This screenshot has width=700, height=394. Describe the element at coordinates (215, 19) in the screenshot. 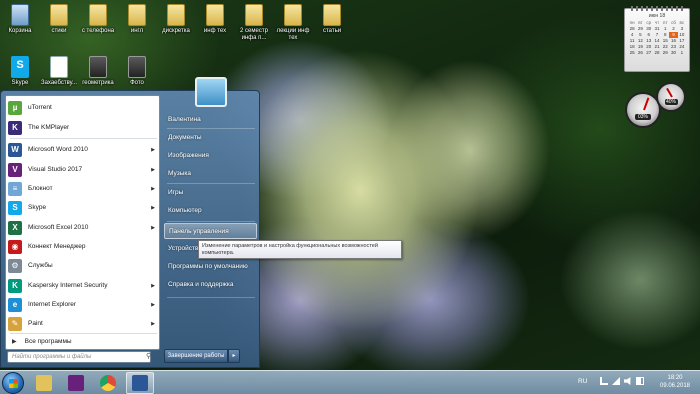

I see `desktop-icon: инф тех` at that location.